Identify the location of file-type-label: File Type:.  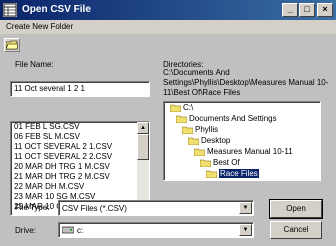
(32, 207).